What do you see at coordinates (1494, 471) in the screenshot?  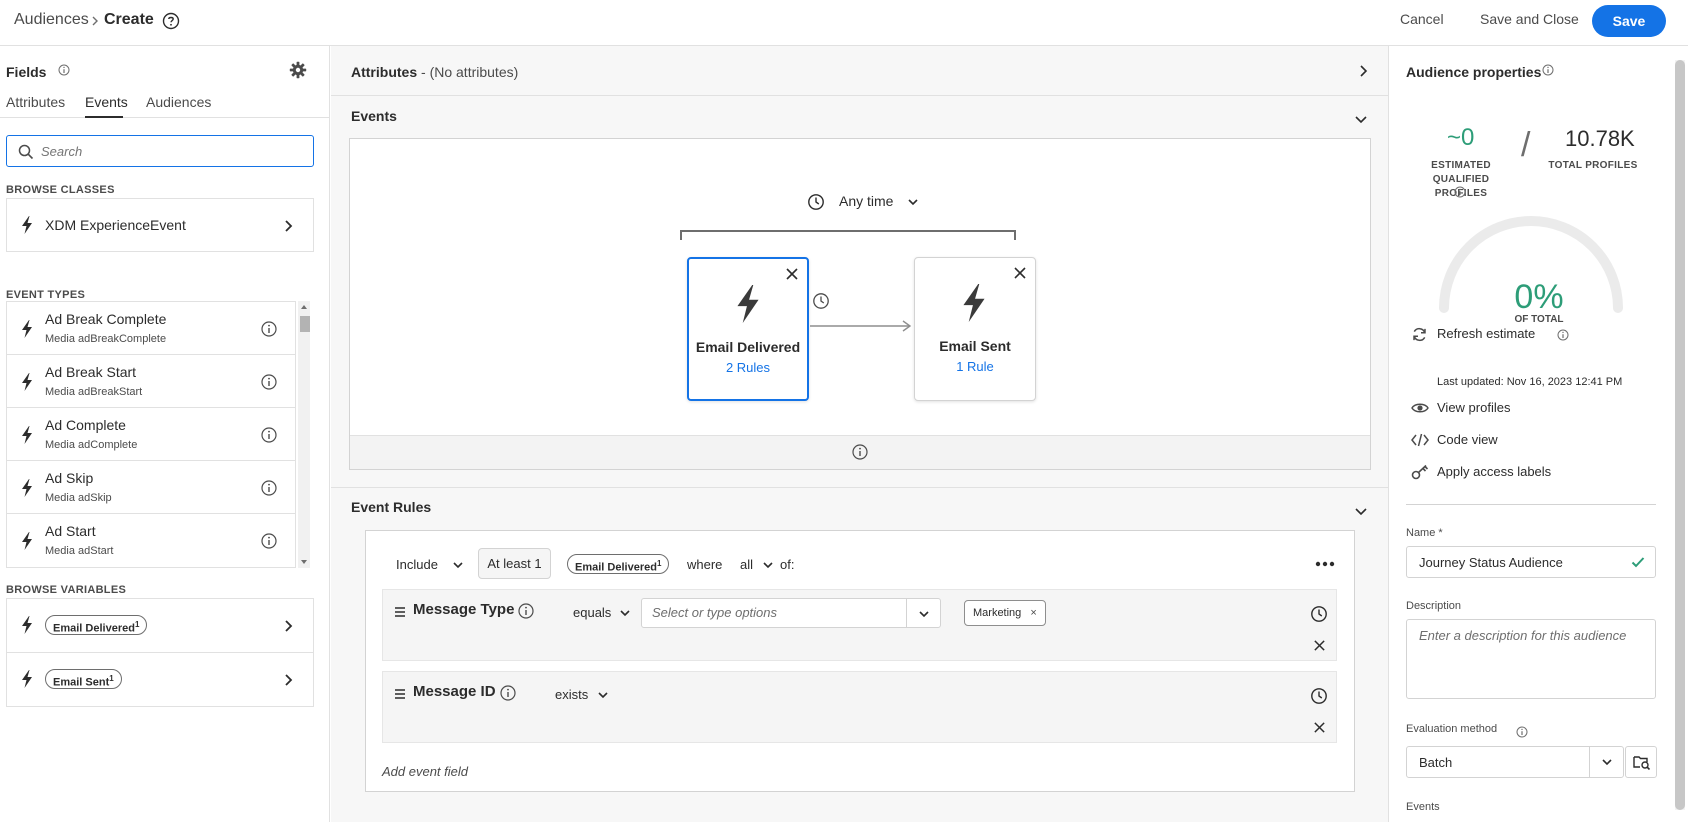 I see `apply-access-labels-label: Apply access labels` at bounding box center [1494, 471].